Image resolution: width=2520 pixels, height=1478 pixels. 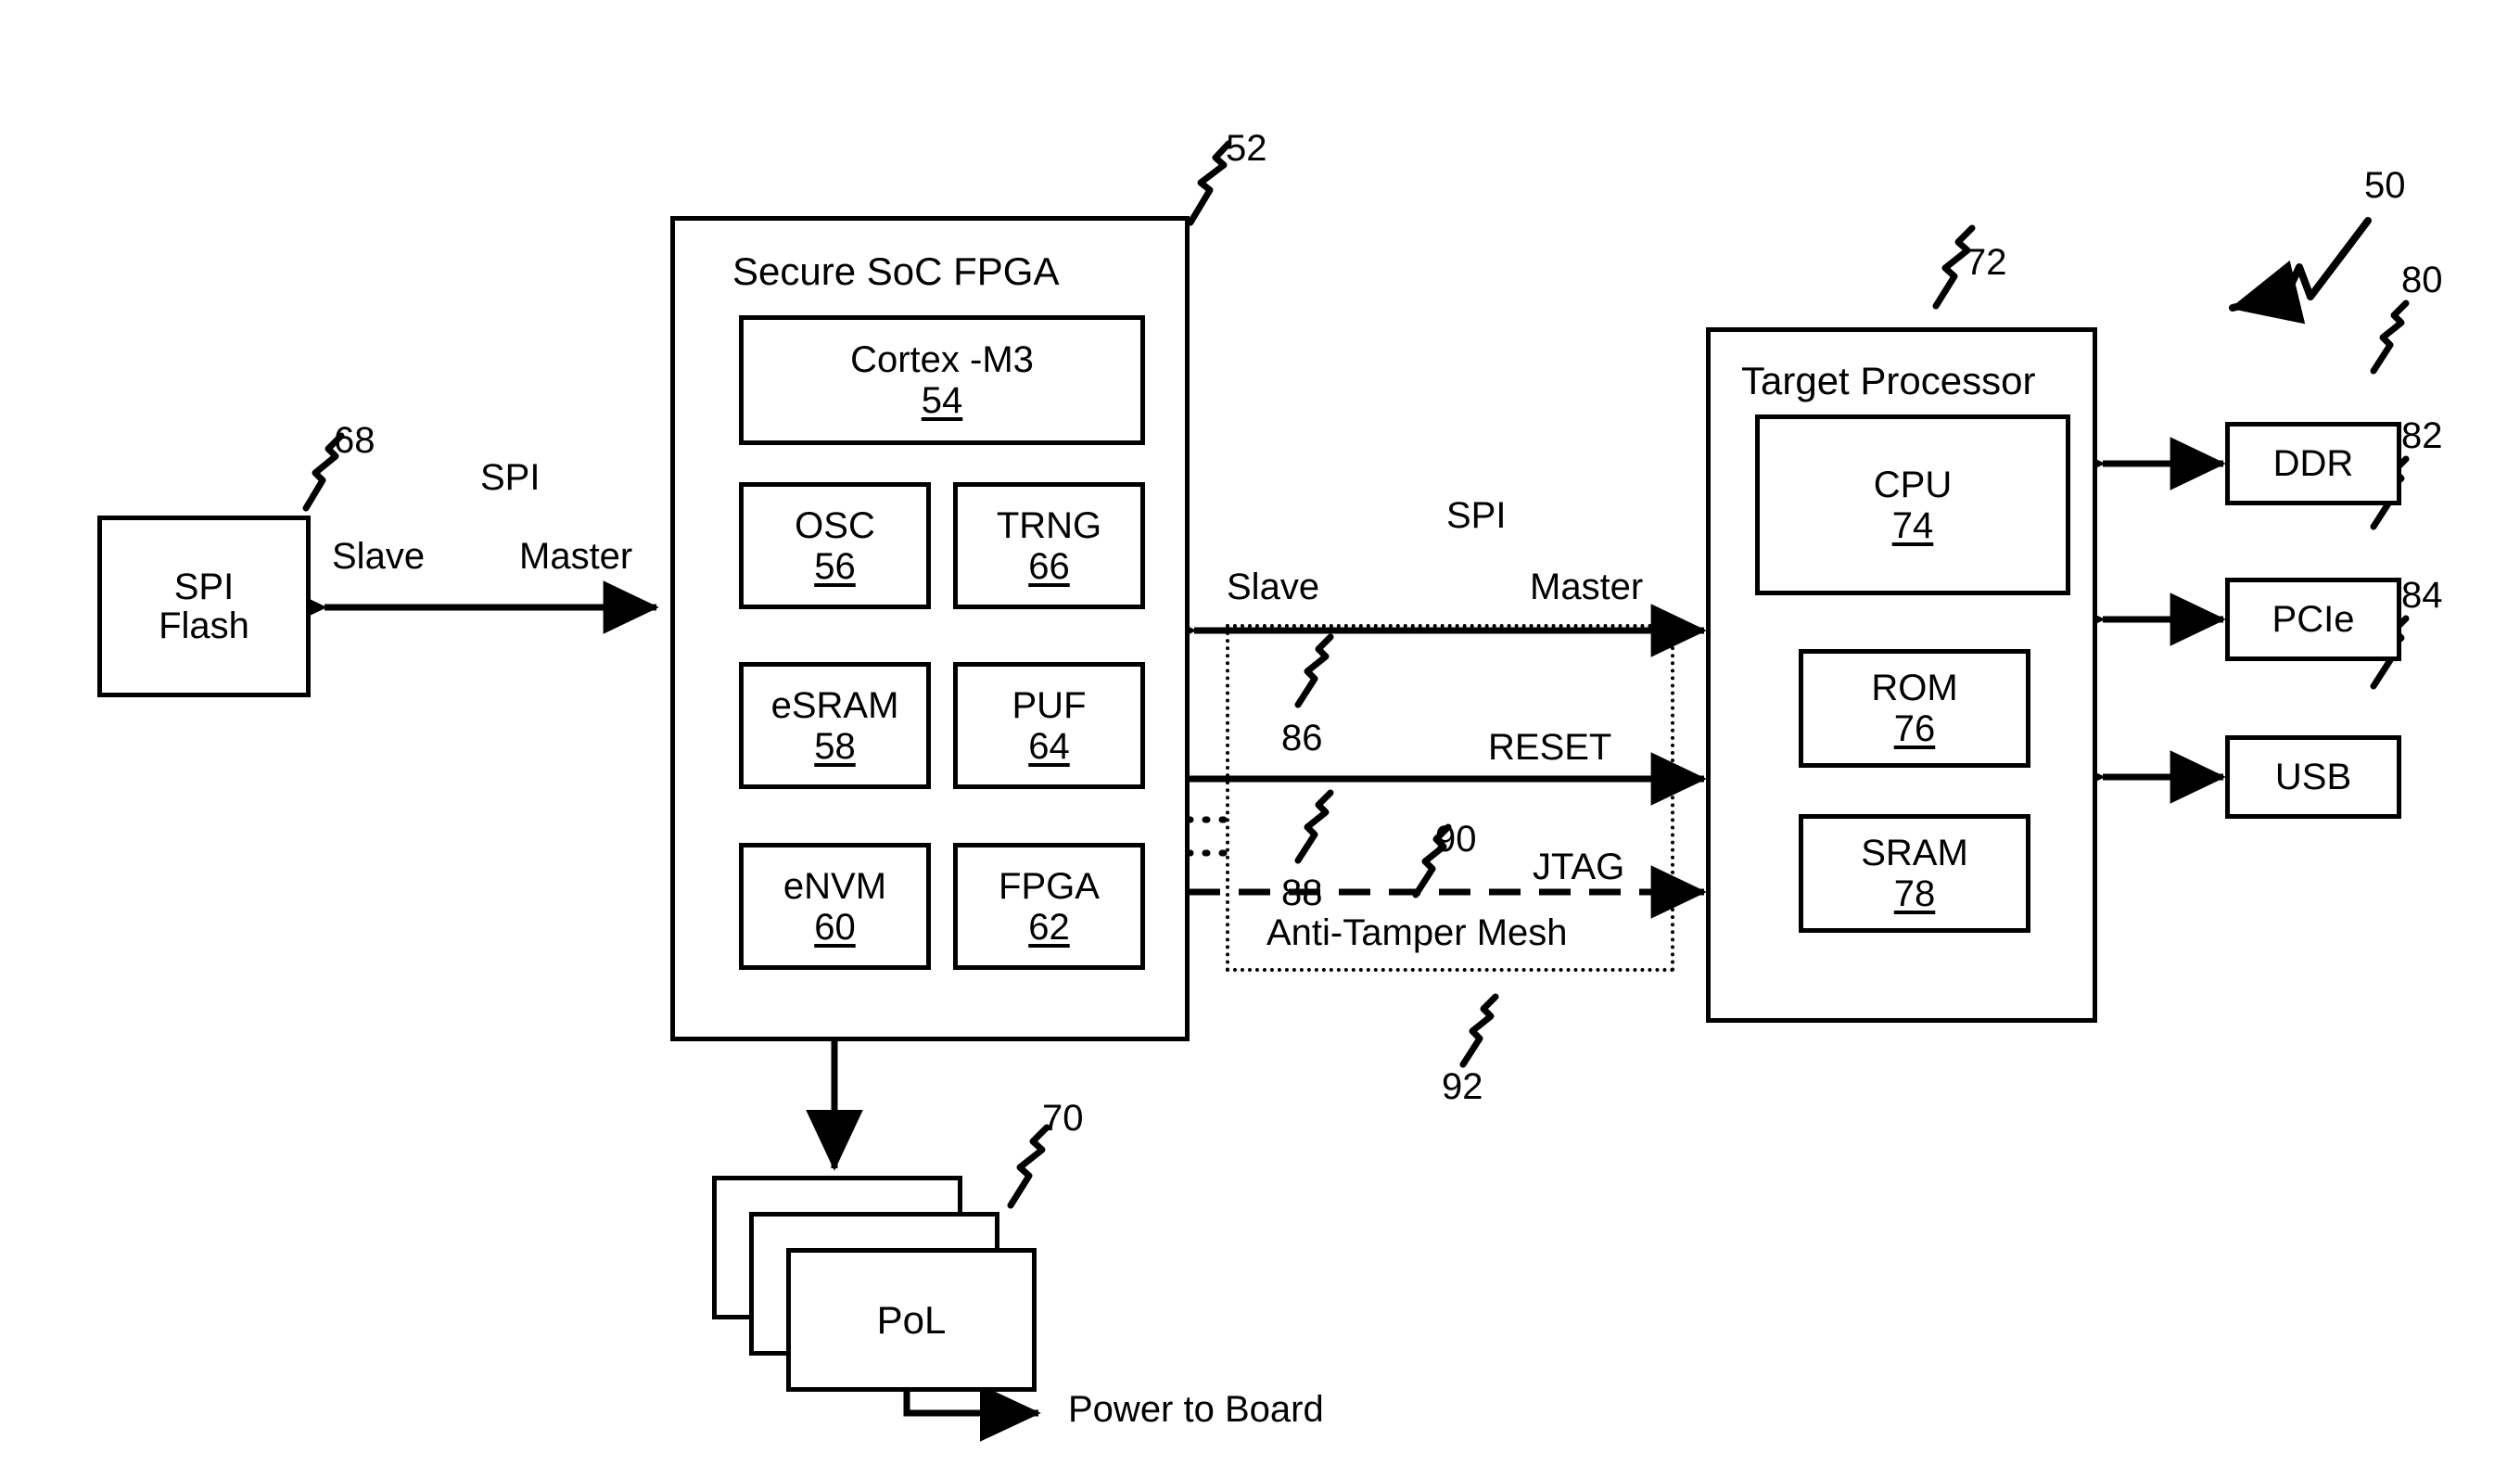 I want to click on fpga-block: FPGA 62, so click(x=1049, y=906).